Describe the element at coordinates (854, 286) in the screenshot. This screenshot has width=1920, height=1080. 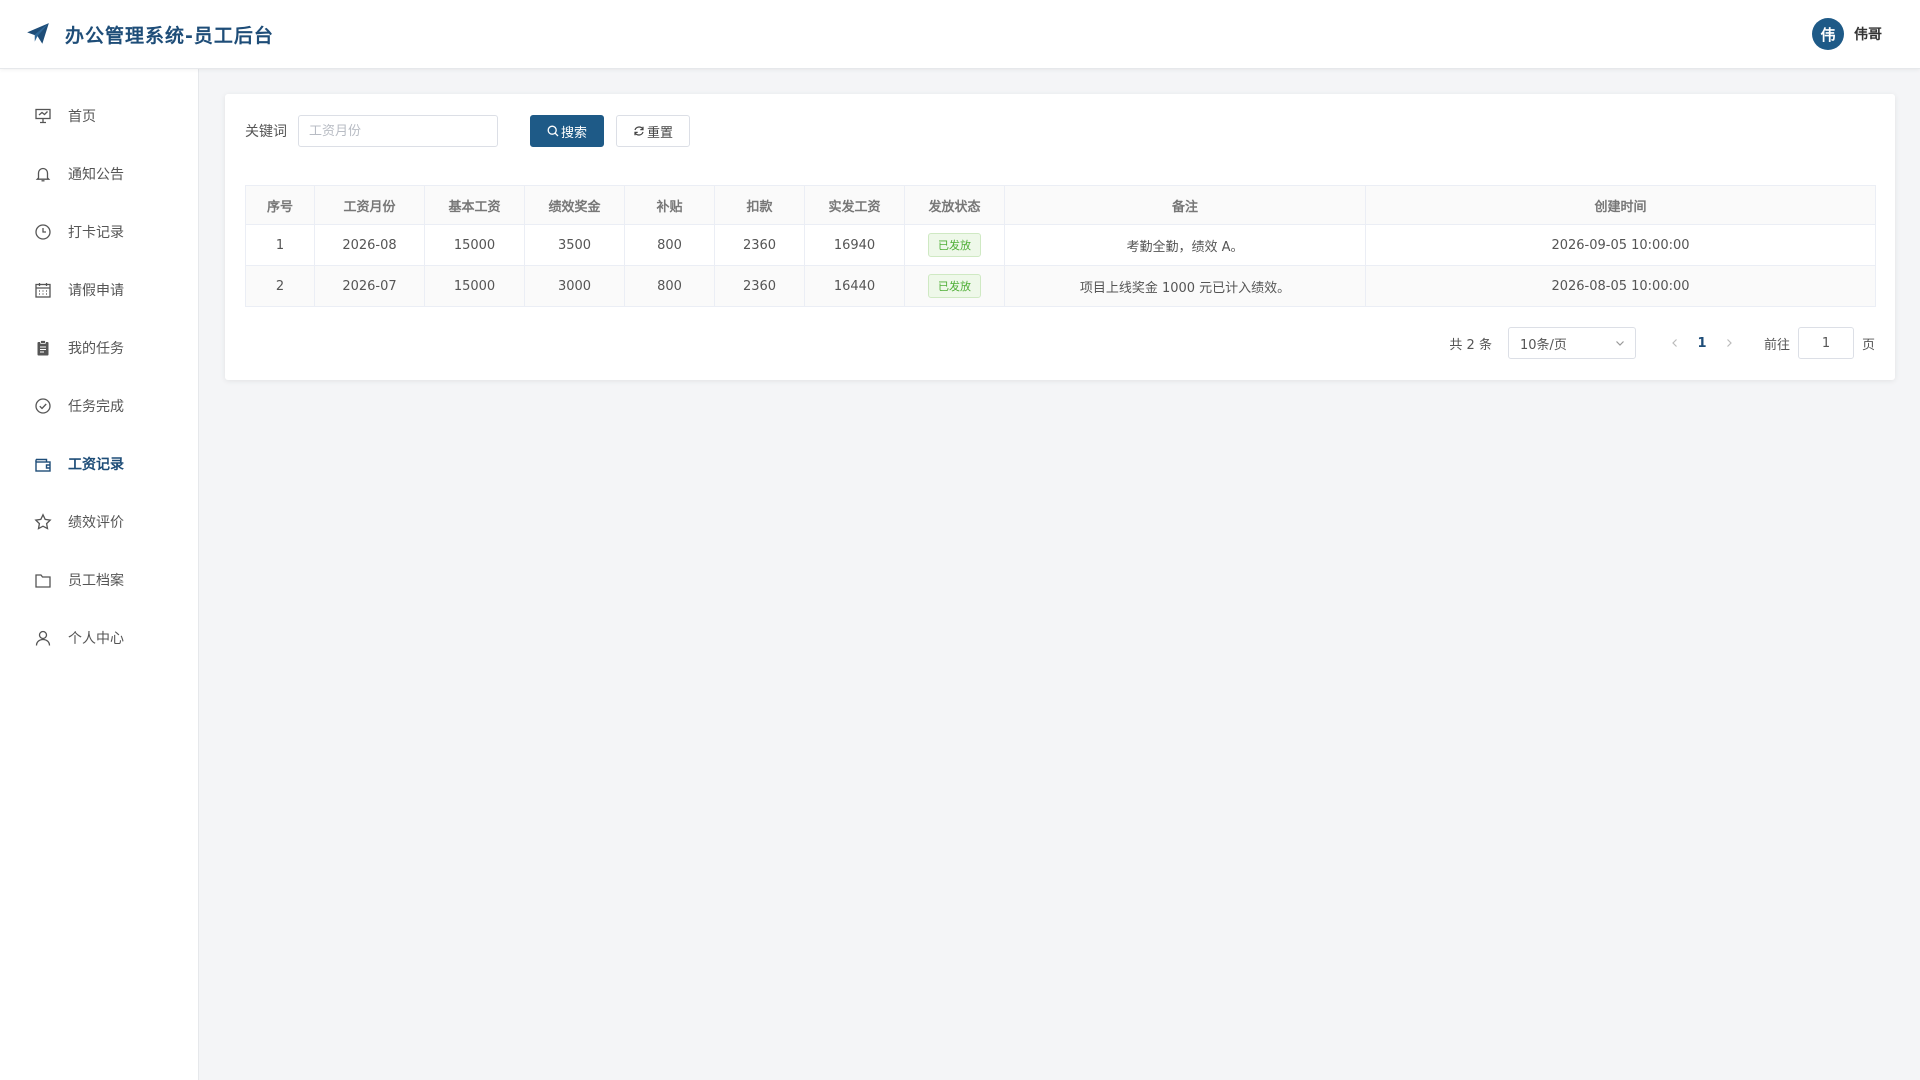
I see `table-cell: 16440` at that location.